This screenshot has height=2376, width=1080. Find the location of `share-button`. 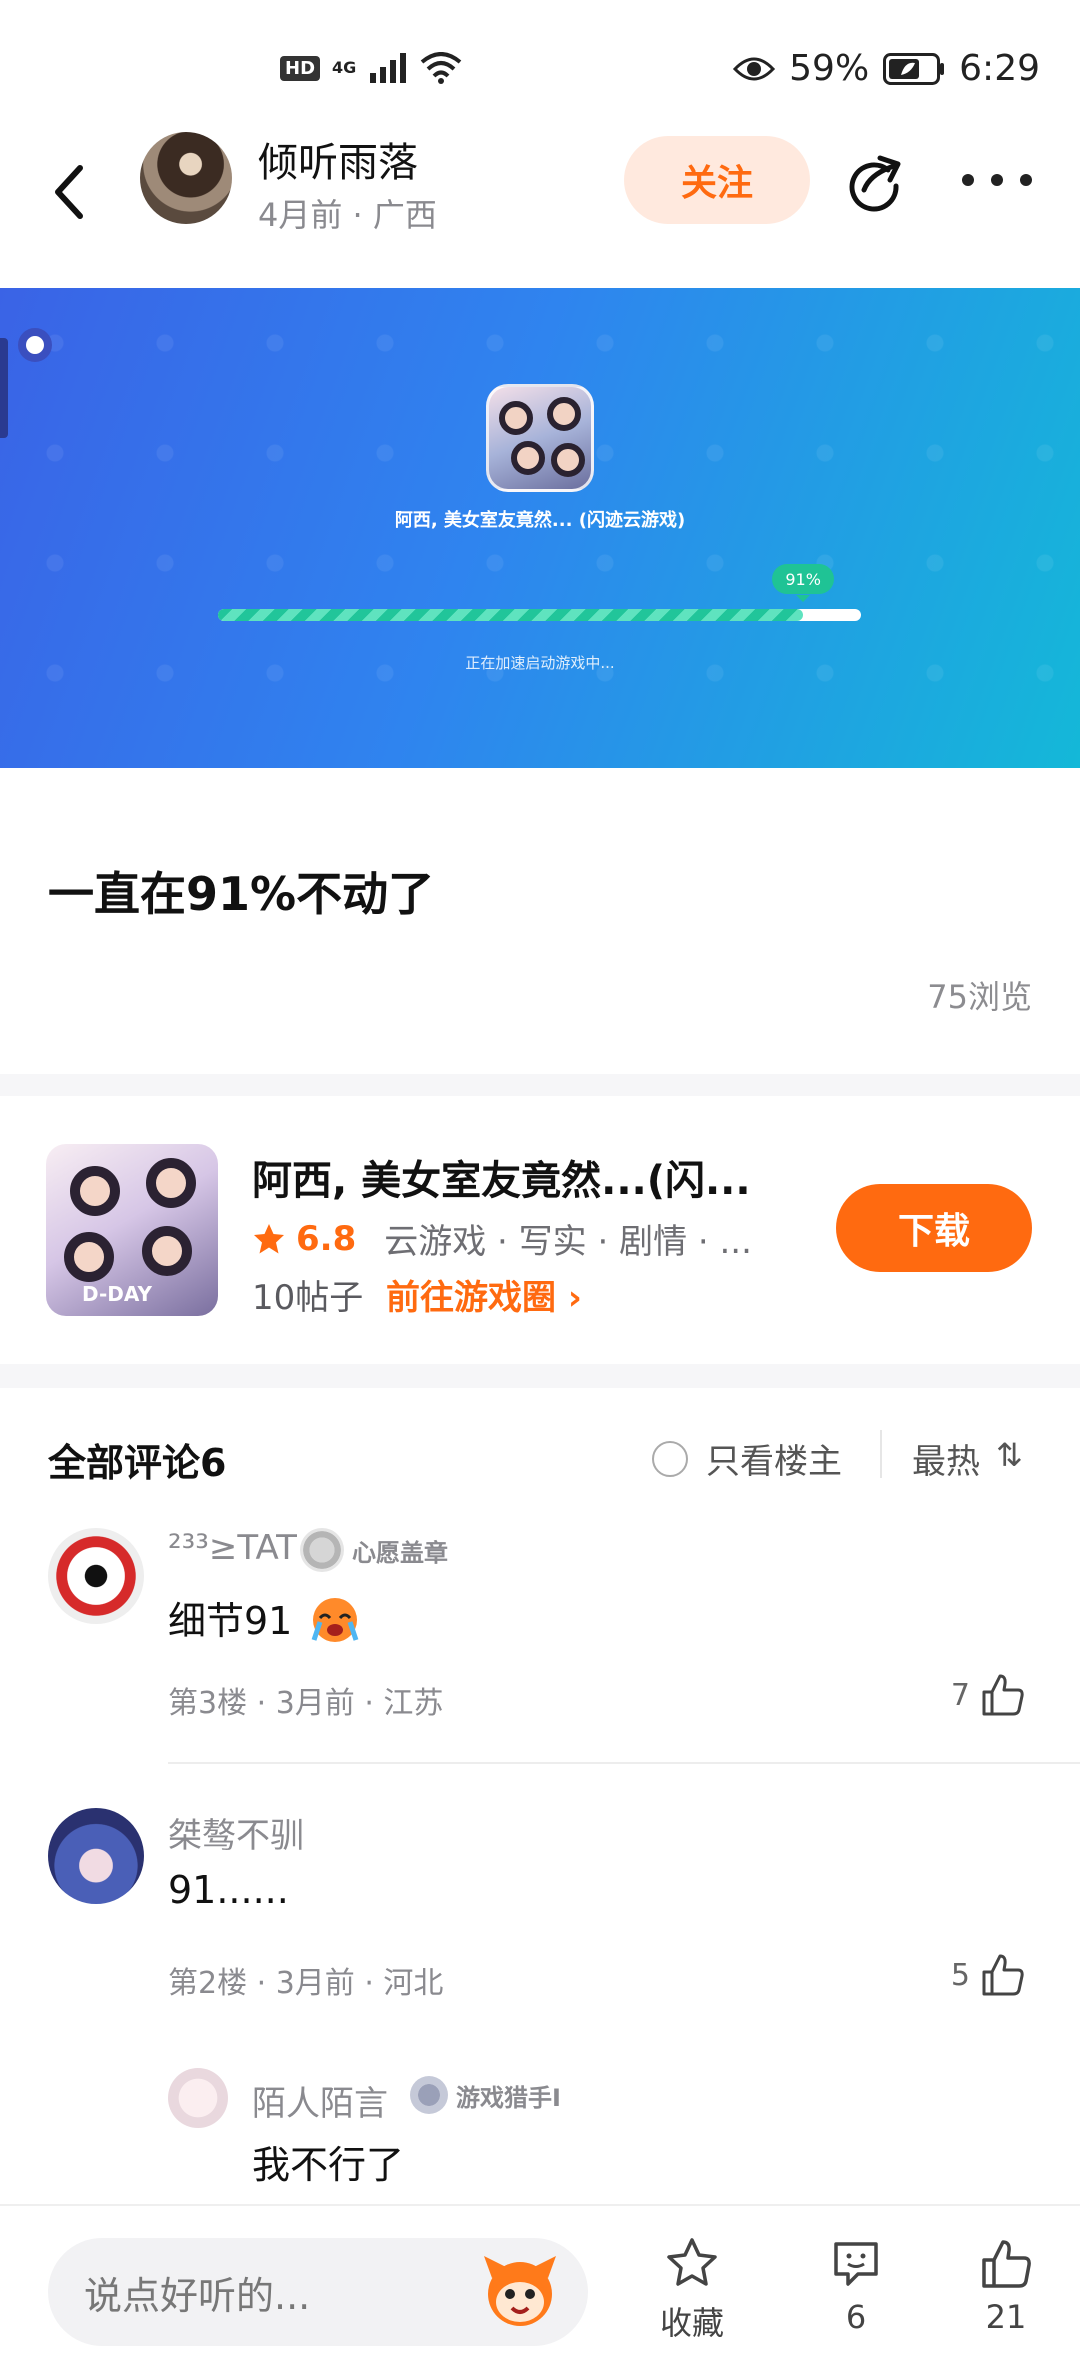

share-button is located at coordinates (874, 182).